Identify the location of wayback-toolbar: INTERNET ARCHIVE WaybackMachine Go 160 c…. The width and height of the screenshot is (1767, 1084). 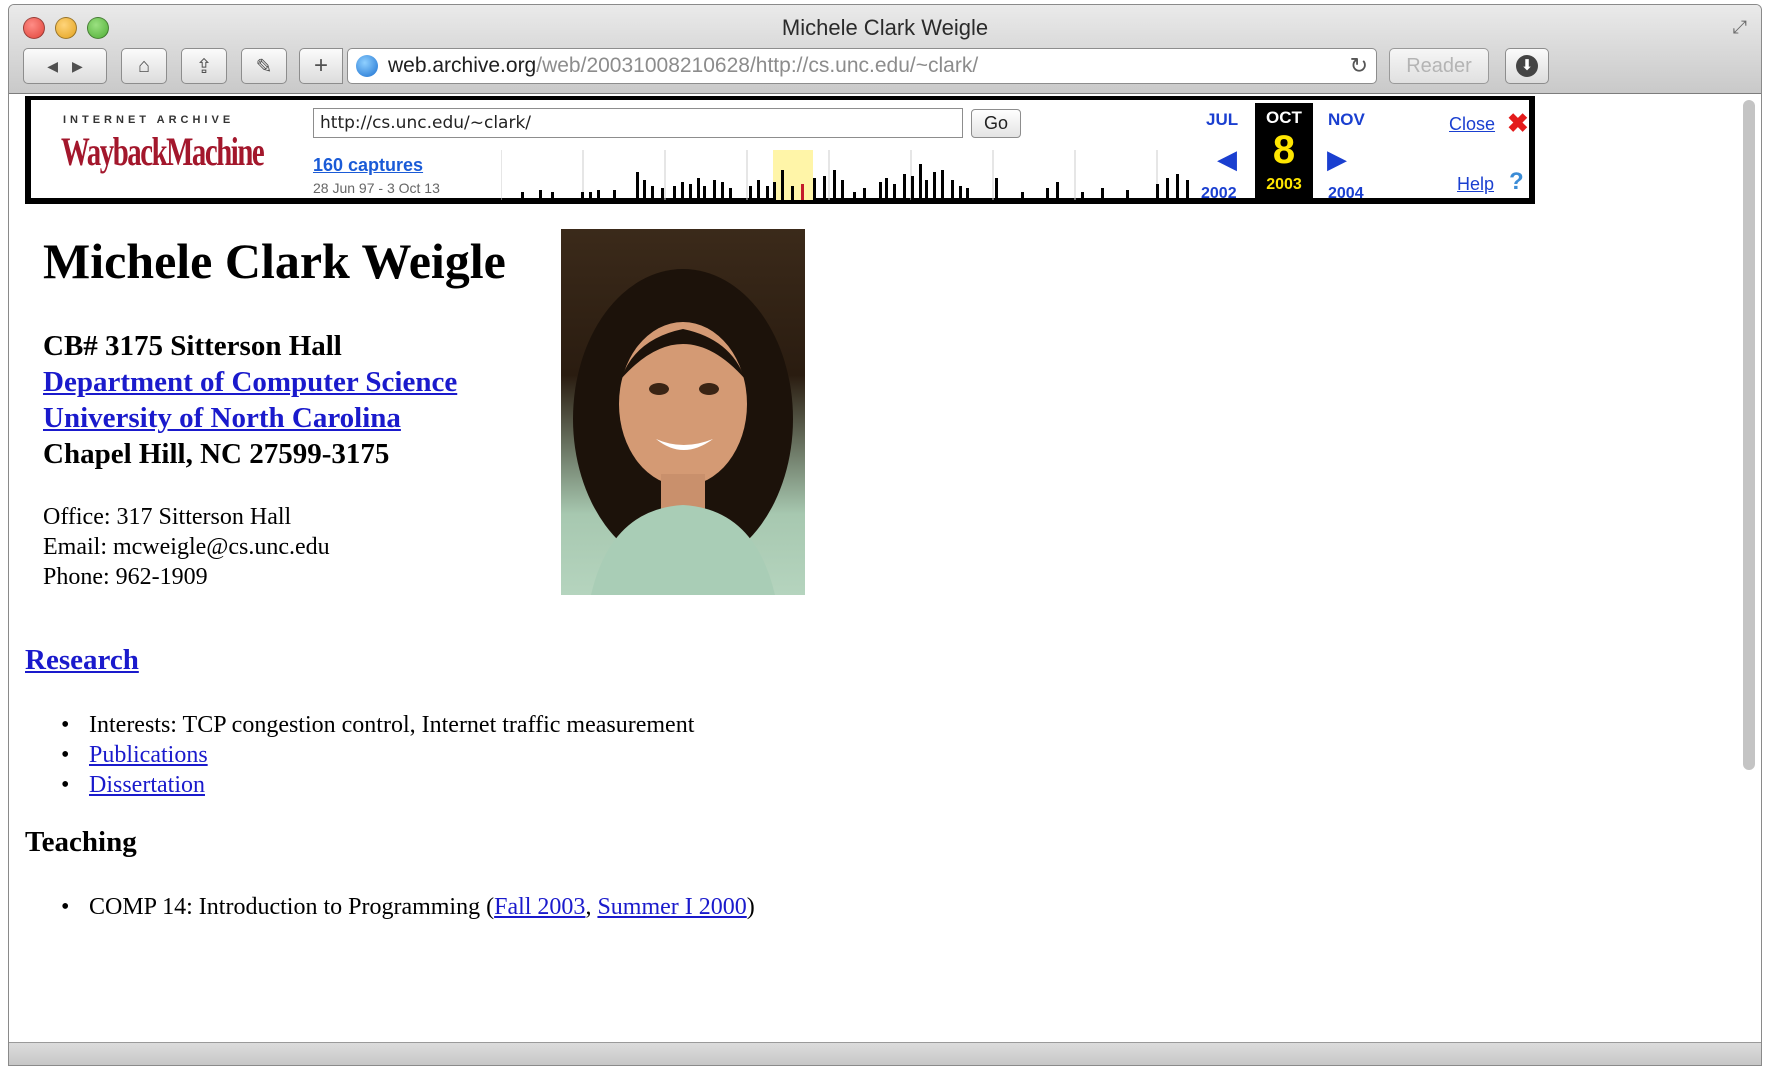
(780, 150).